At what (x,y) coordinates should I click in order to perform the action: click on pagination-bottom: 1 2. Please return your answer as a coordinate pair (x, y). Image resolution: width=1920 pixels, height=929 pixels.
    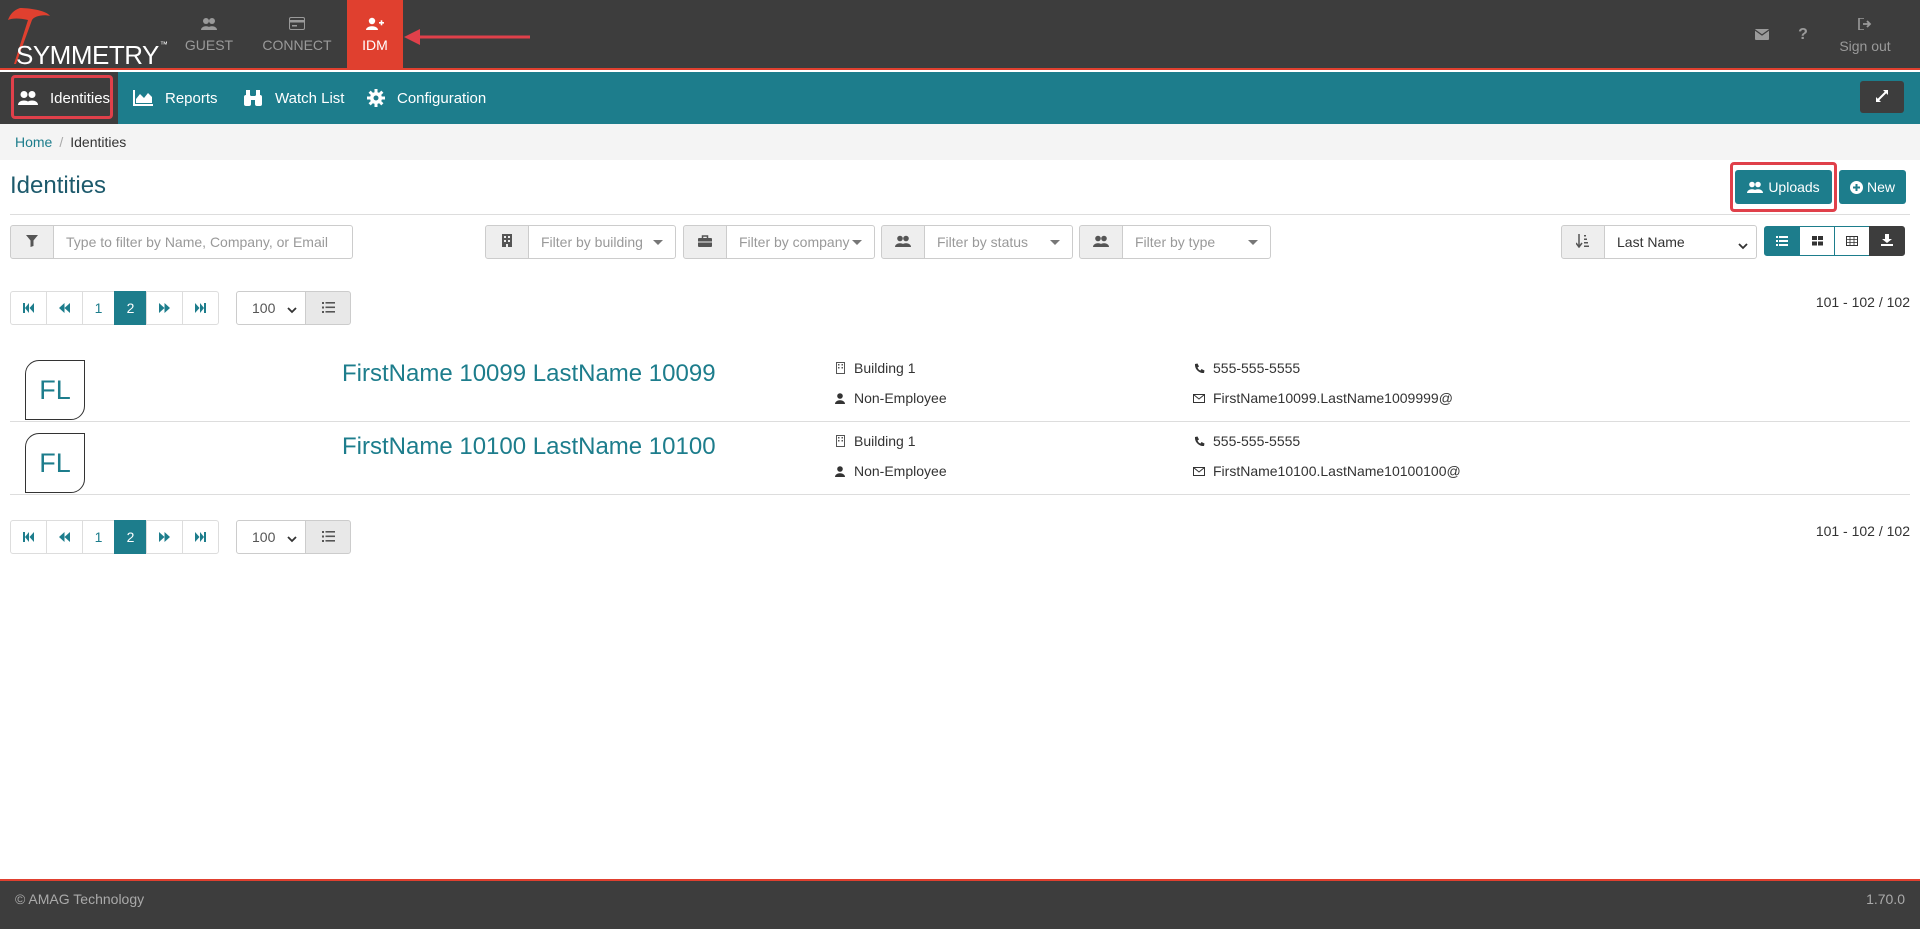
    Looking at the image, I should click on (114, 537).